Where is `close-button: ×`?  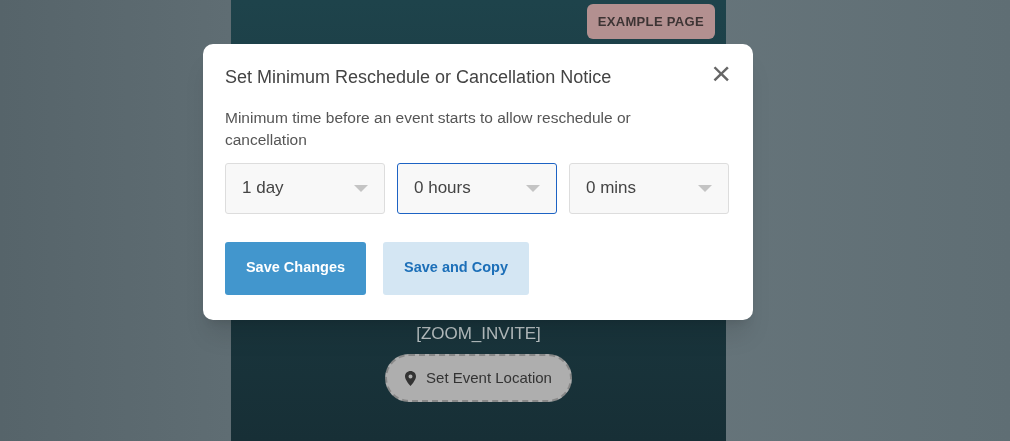 close-button: × is located at coordinates (721, 73).